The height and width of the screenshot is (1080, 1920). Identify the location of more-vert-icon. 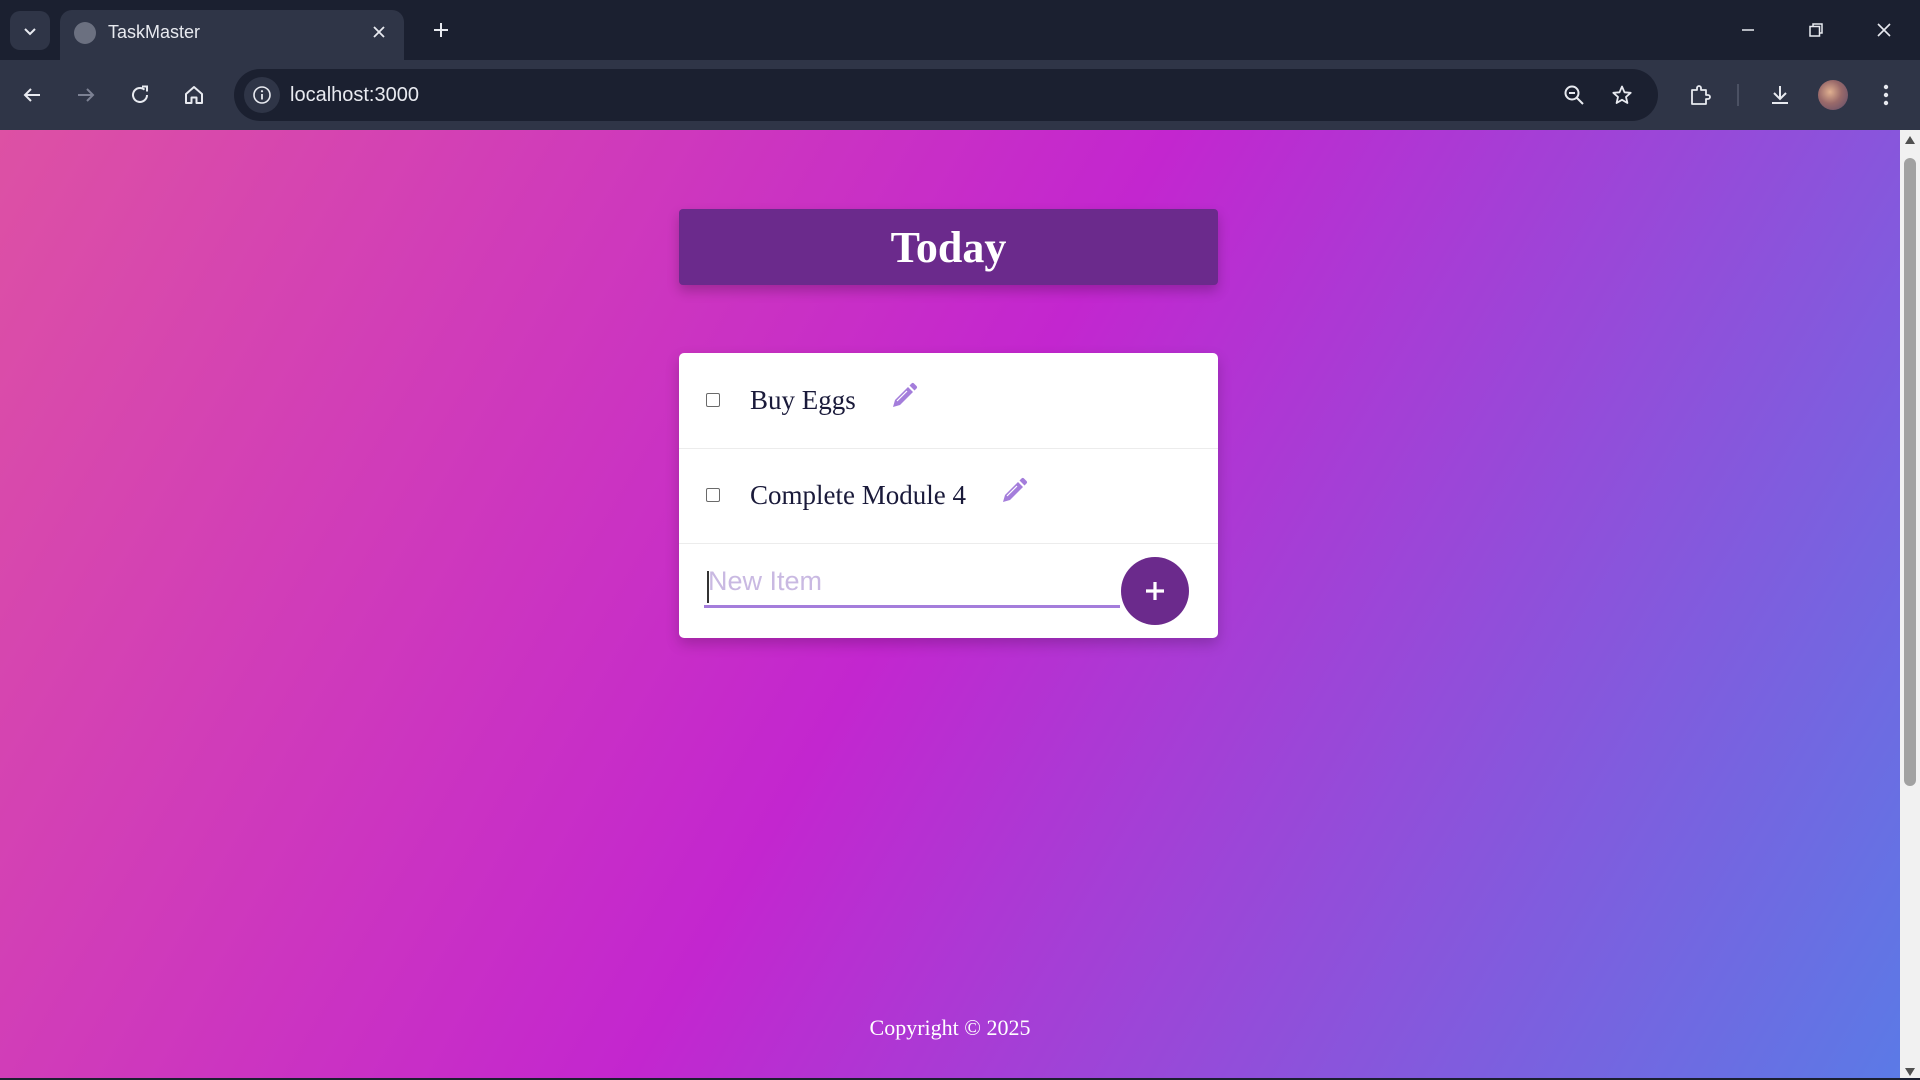
(1886, 95).